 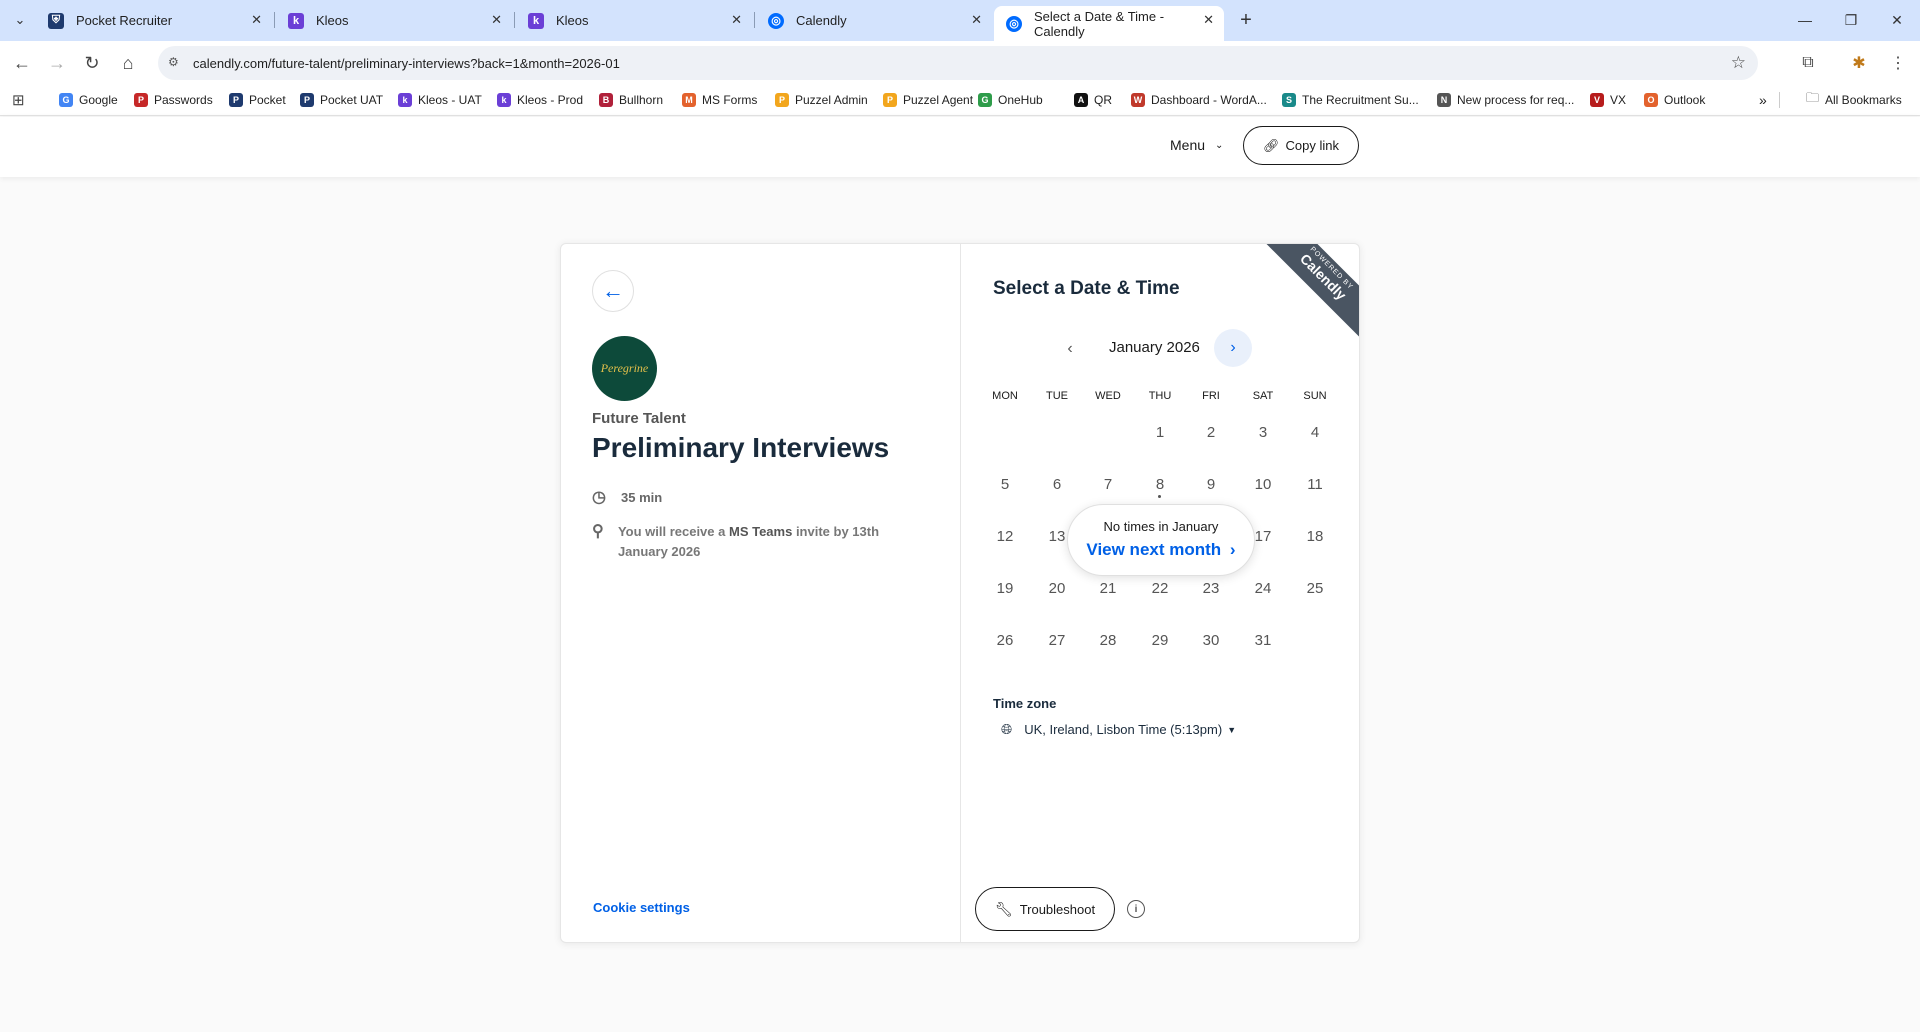 What do you see at coordinates (1854, 99) in the screenshot?
I see `all-bookmarks-button: 🗀 All Bookmarks` at bounding box center [1854, 99].